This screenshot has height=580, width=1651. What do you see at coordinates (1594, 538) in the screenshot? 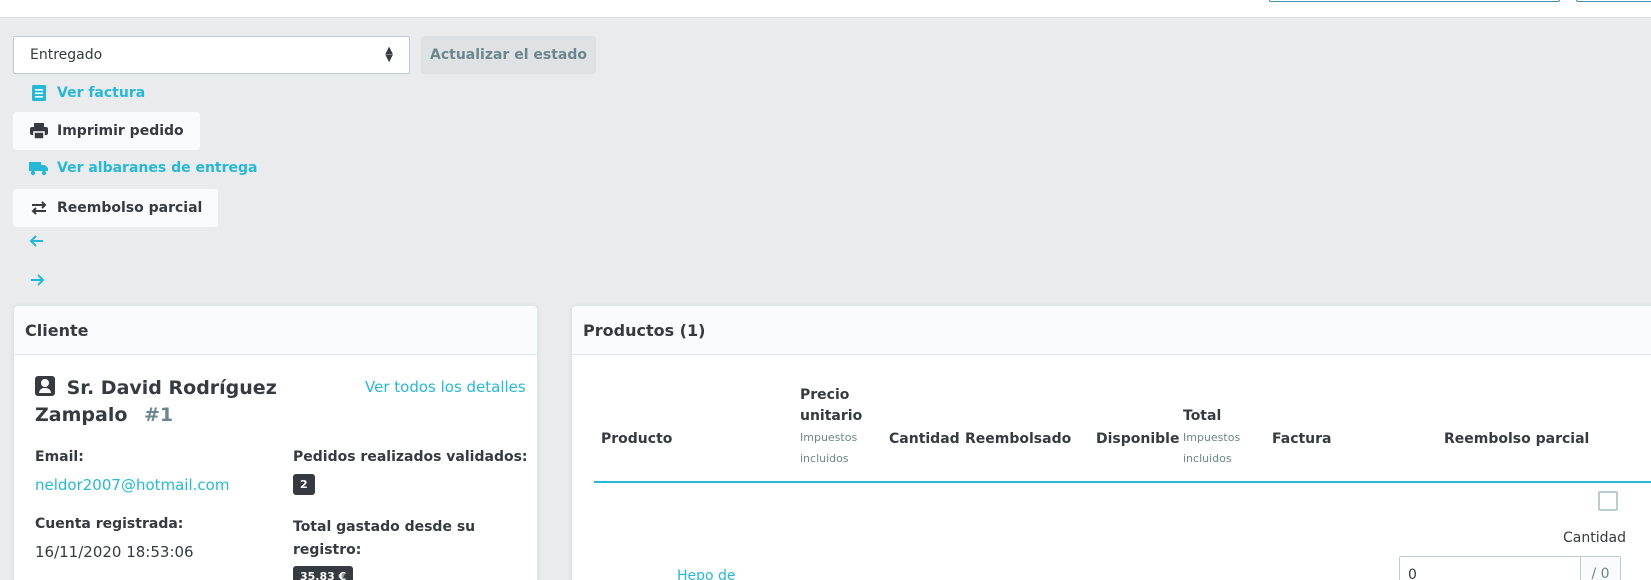
I see `refund-qty-label: Cantidad` at bounding box center [1594, 538].